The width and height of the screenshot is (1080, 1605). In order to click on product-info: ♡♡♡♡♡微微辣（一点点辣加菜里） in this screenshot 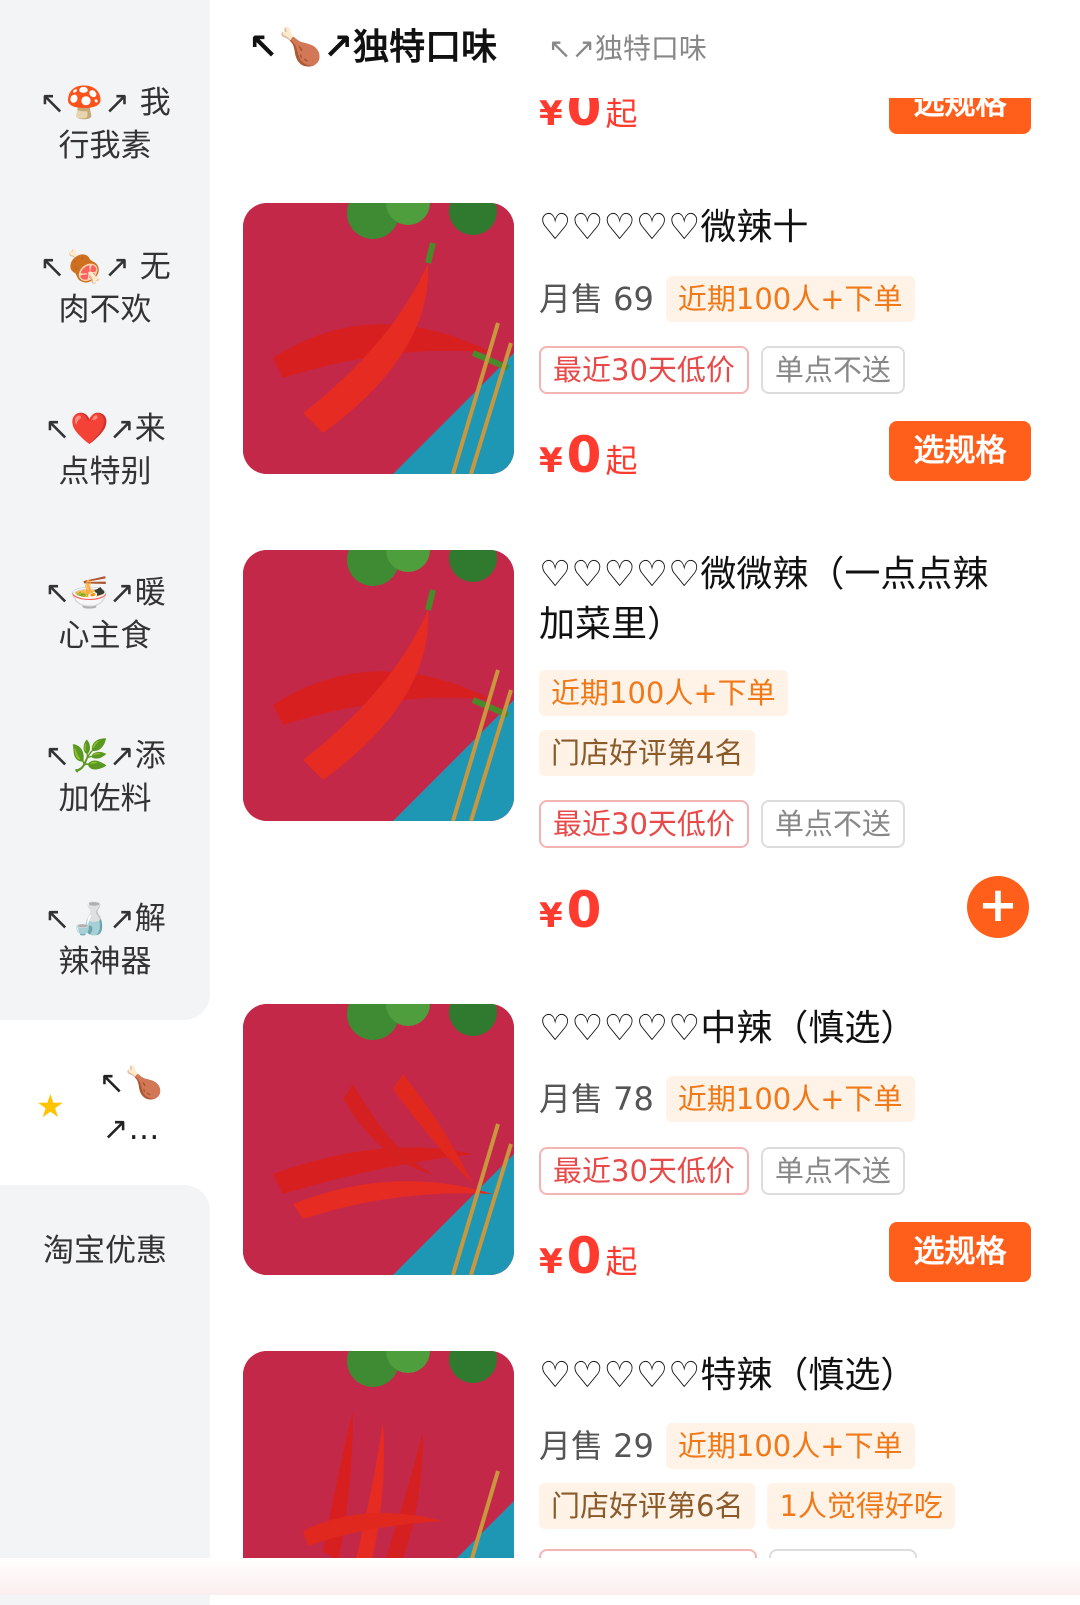, I will do `click(774, 600)`.